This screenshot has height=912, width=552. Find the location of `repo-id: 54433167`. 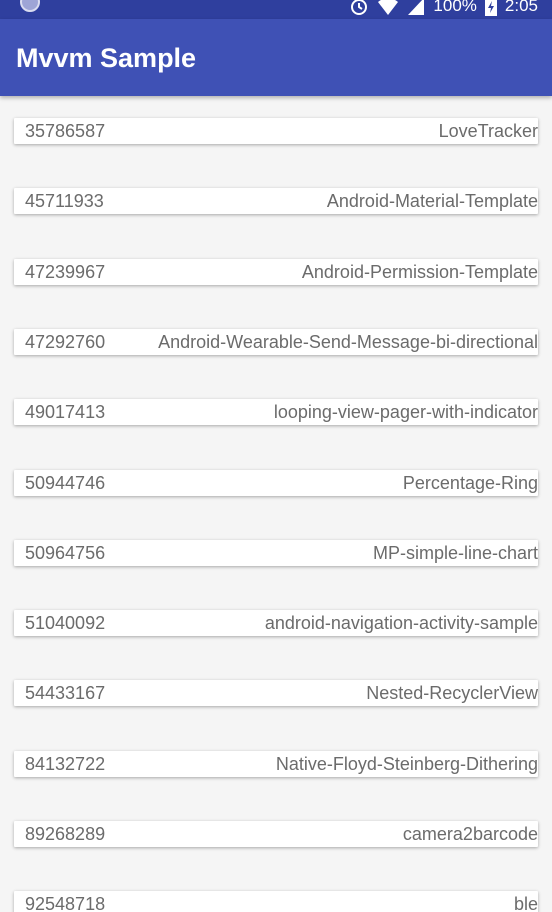

repo-id: 54433167 is located at coordinates (65, 693).